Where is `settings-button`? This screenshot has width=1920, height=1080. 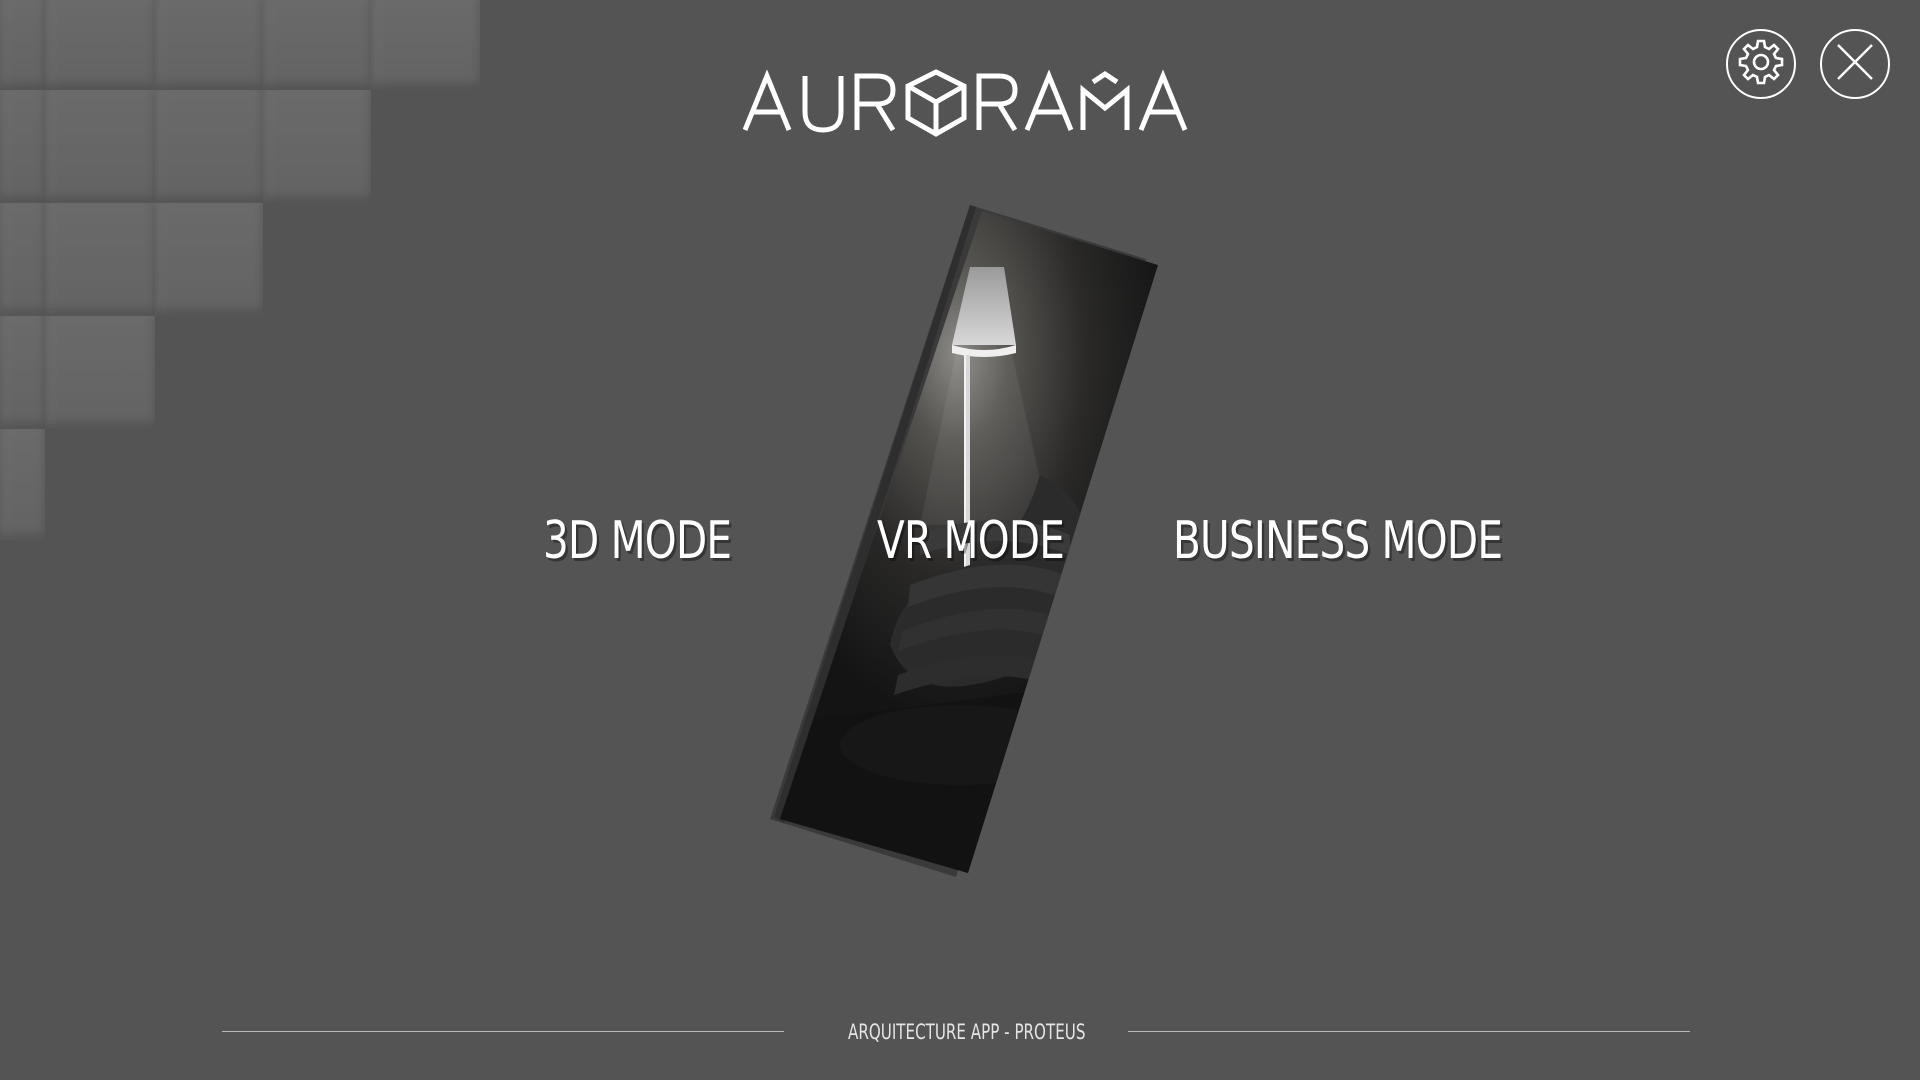
settings-button is located at coordinates (1761, 64).